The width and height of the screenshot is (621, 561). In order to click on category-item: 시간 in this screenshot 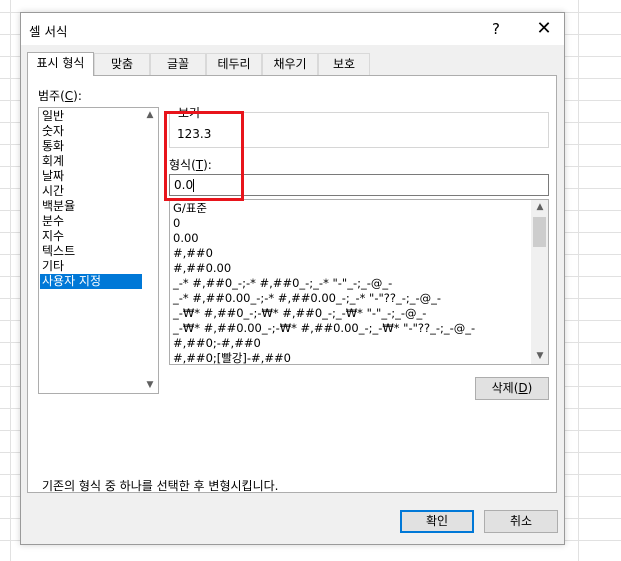, I will do `click(91, 191)`.